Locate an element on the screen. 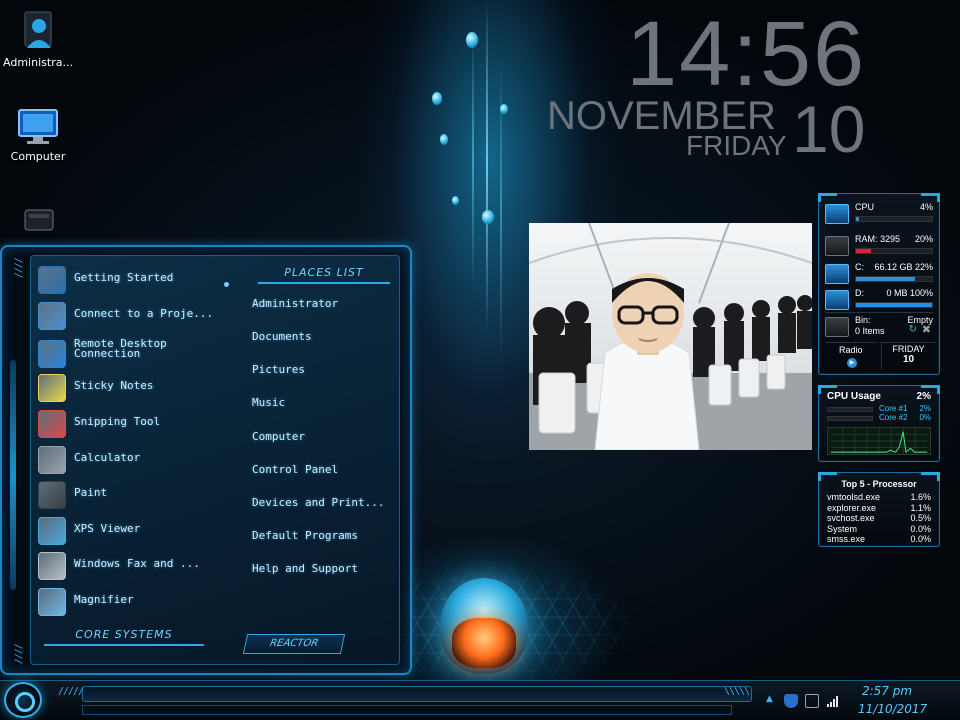 The width and height of the screenshot is (960, 720). user-folder-icon is located at coordinates (38, 29).